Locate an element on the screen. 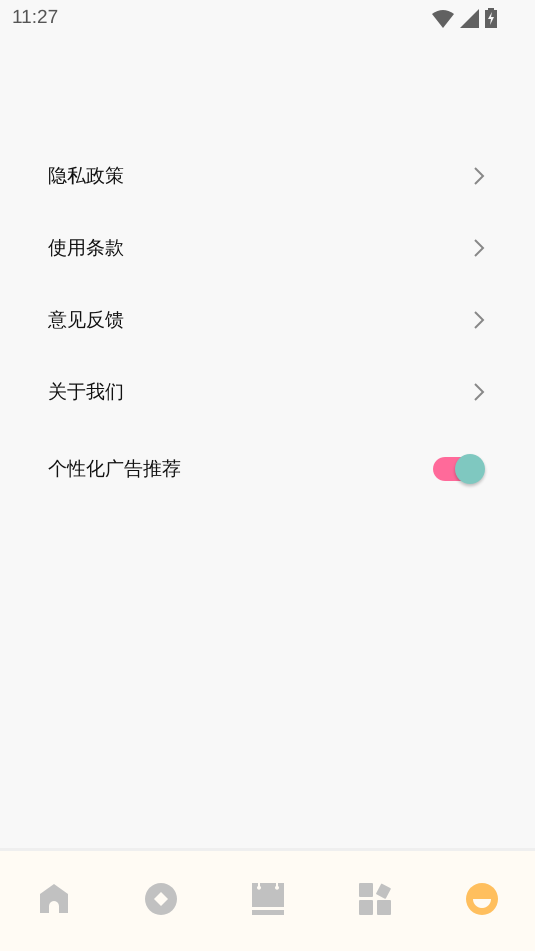 Image resolution: width=535 pixels, height=951 pixels. wifi-icon is located at coordinates (443, 18).